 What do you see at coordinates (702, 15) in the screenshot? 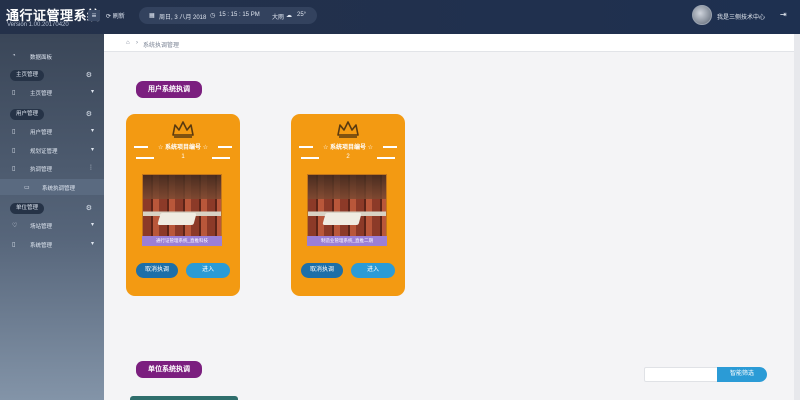
I see `avatar` at bounding box center [702, 15].